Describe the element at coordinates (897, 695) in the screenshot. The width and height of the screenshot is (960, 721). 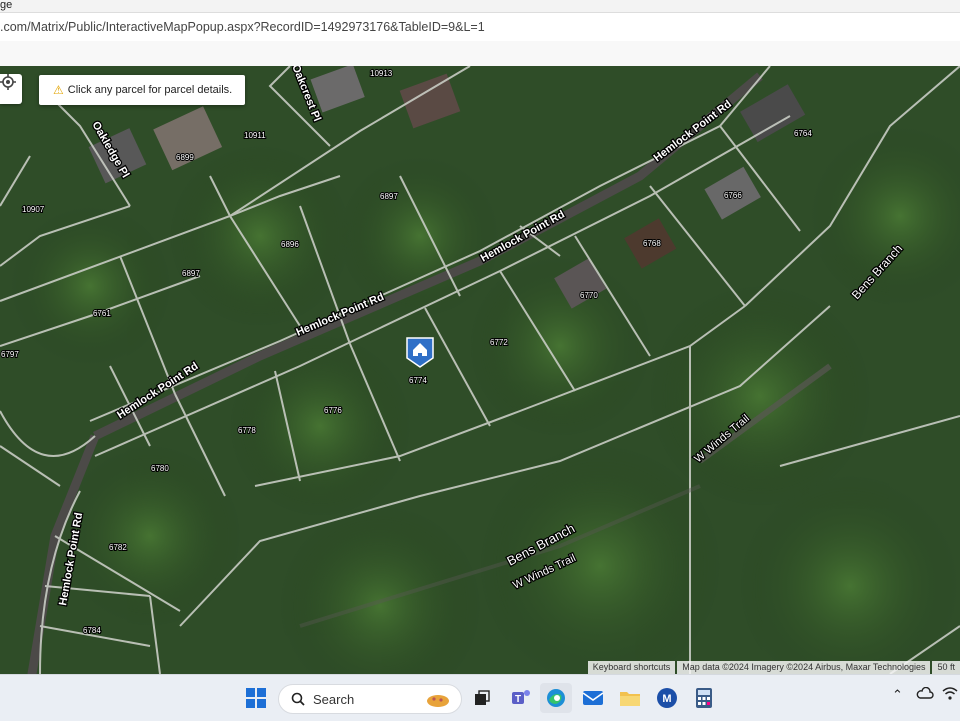
I see `chevron-up-icon: ⌃` at that location.